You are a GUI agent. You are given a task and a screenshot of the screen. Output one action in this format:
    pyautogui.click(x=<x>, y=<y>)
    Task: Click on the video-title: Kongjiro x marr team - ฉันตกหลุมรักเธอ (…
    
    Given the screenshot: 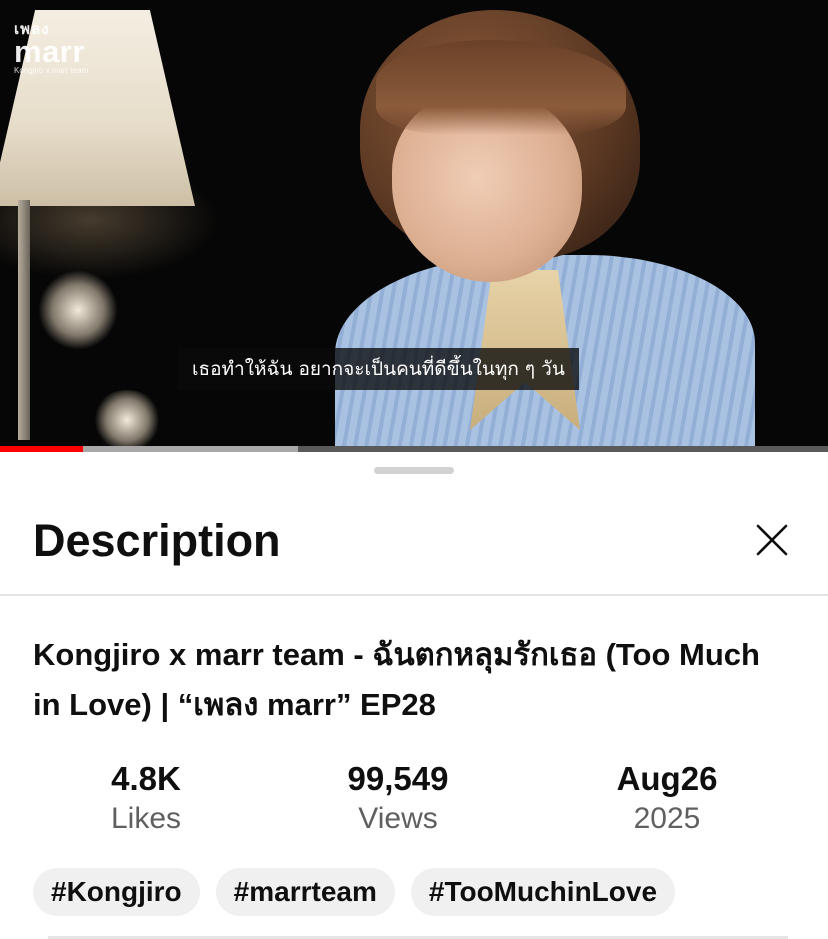 What is the action you would take?
    pyautogui.click(x=396, y=679)
    